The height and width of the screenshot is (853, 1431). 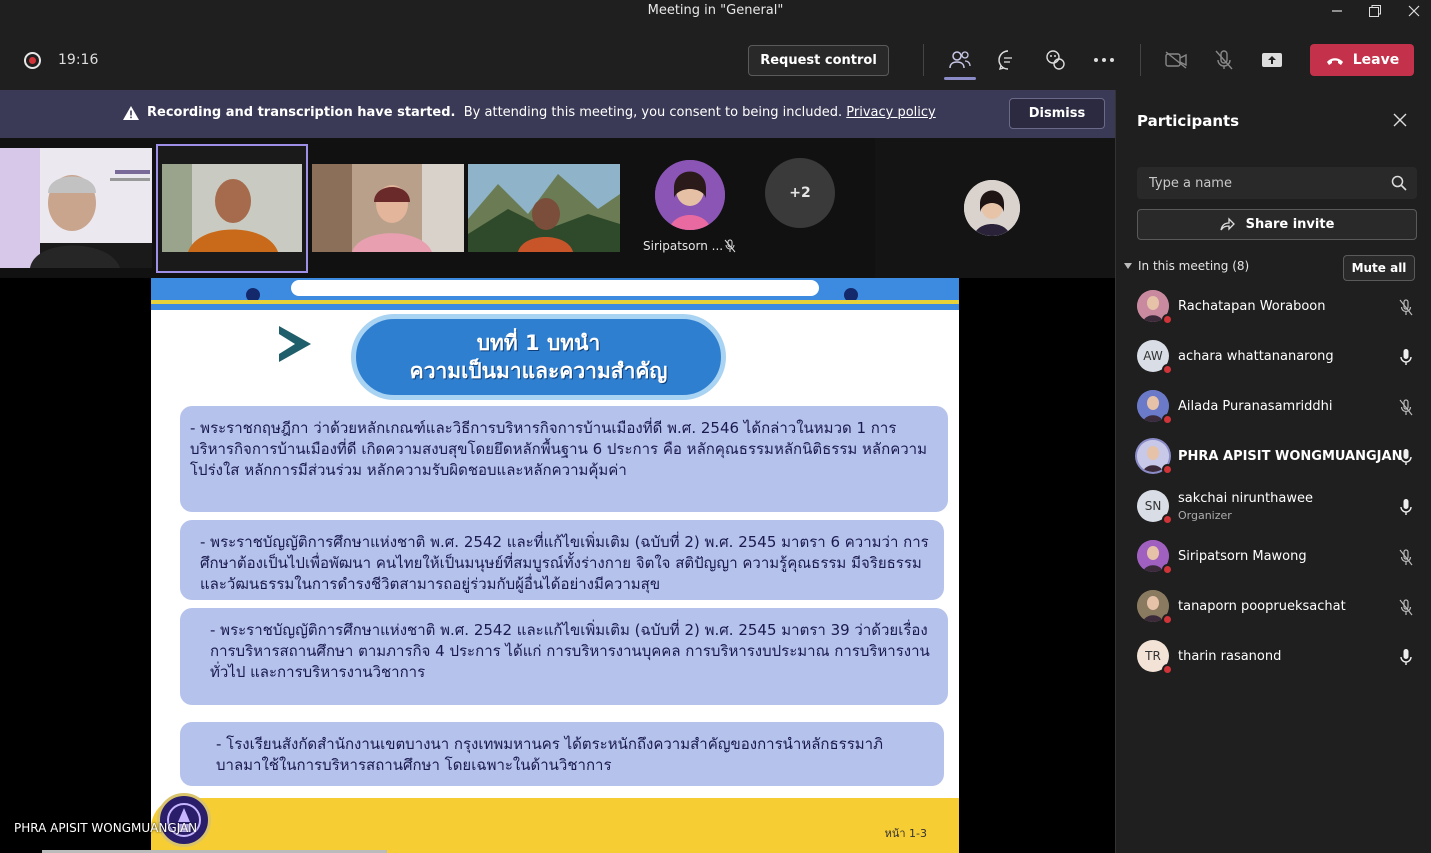 I want to click on participant-row: AW achara whattananarong, so click(x=1273, y=361).